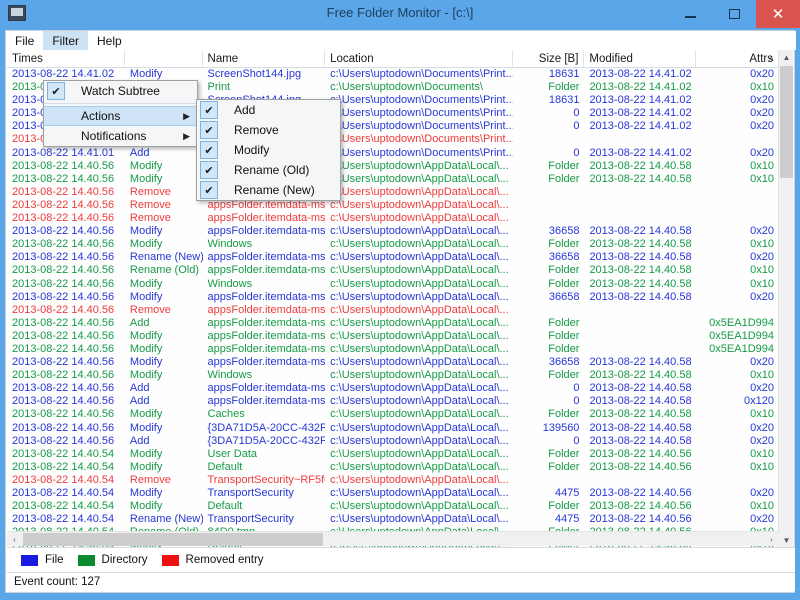 The height and width of the screenshot is (600, 800). What do you see at coordinates (264, 59) in the screenshot?
I see `column-header-name: Name` at bounding box center [264, 59].